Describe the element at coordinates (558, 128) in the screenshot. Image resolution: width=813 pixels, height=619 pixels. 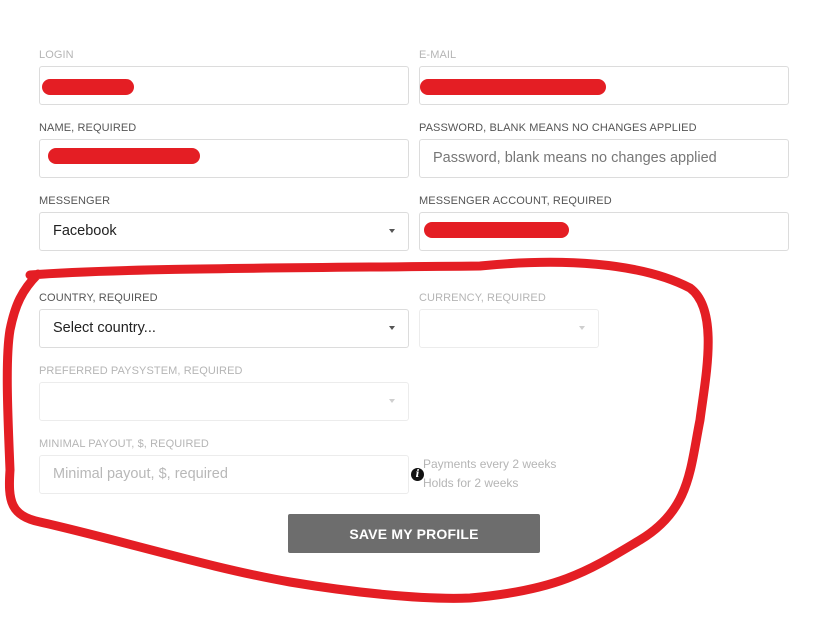
I see `password-label: PASSWORD, BLANK MEANS NO CHANGES APPLIED` at that location.